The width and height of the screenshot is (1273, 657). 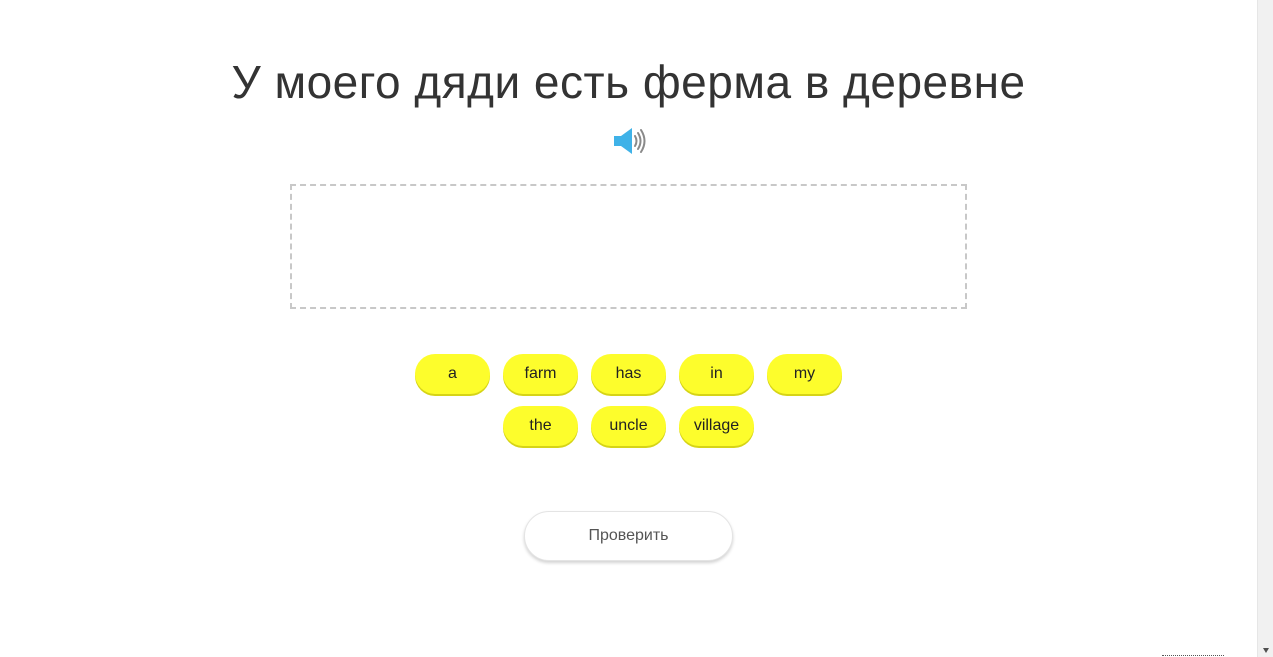 What do you see at coordinates (1266, 650) in the screenshot?
I see `scroll-down-arrow-icon` at bounding box center [1266, 650].